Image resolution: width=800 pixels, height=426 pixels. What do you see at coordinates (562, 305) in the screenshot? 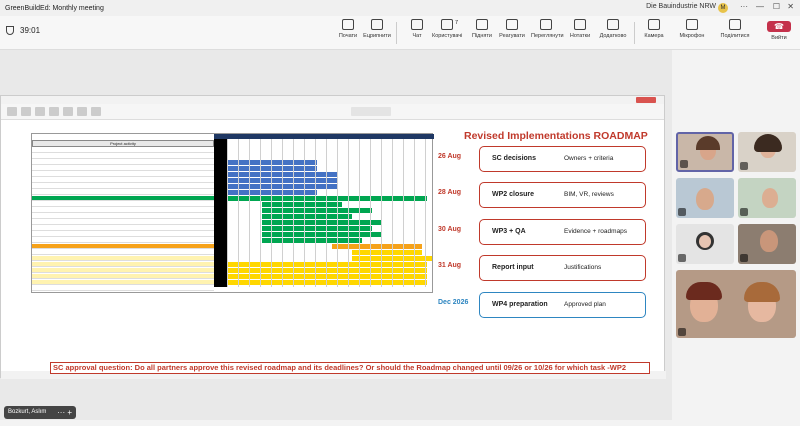
I see `roadmap-step: WP4 preparation Approved plan` at bounding box center [562, 305].